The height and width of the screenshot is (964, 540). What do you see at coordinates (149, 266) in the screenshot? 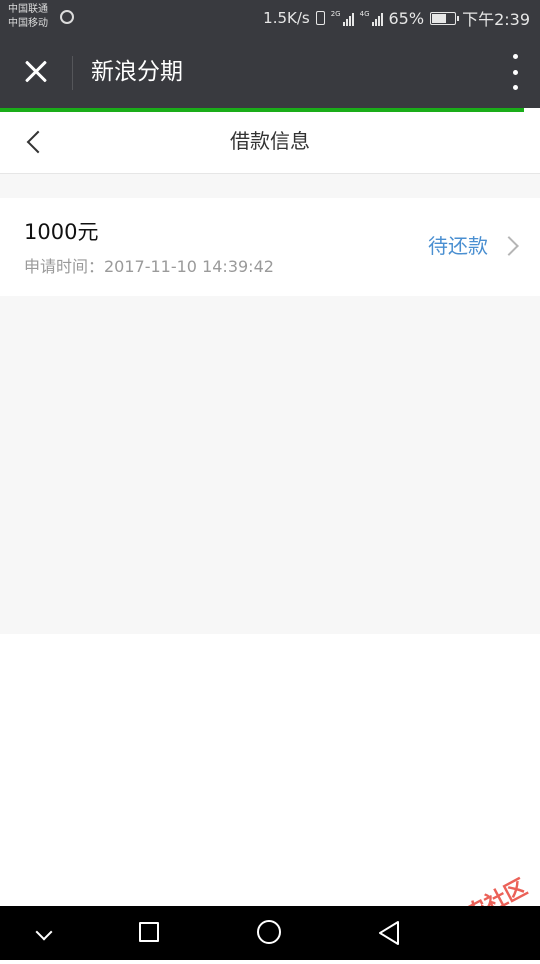
I see `loan-apply-time: 申请时间：2017-11-10 14:39:42` at bounding box center [149, 266].